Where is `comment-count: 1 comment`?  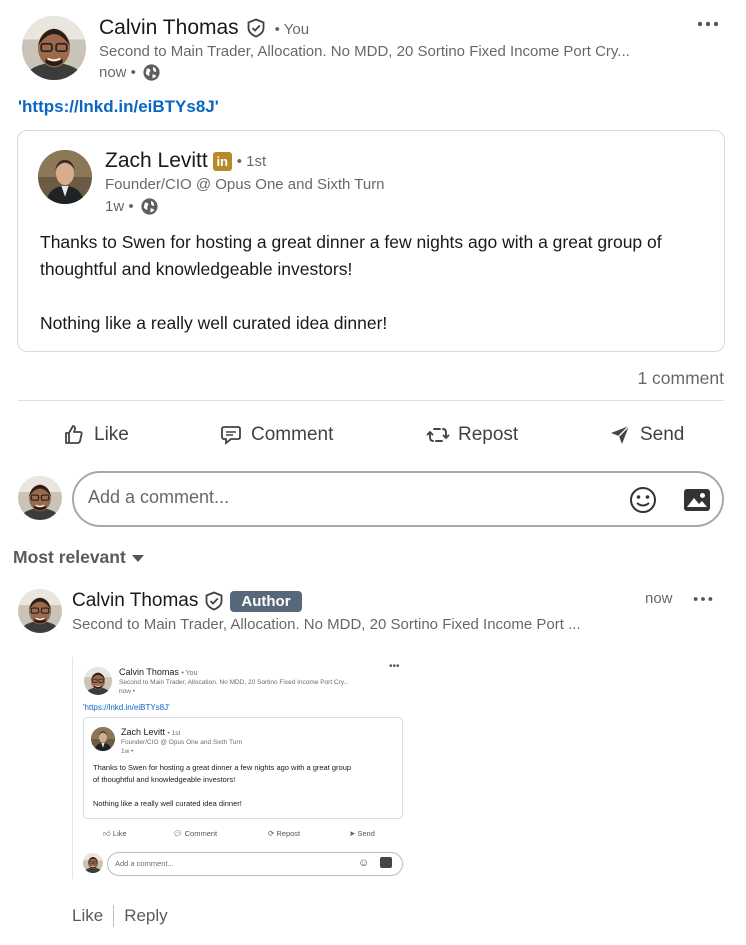
comment-count: 1 comment is located at coordinates (680, 378).